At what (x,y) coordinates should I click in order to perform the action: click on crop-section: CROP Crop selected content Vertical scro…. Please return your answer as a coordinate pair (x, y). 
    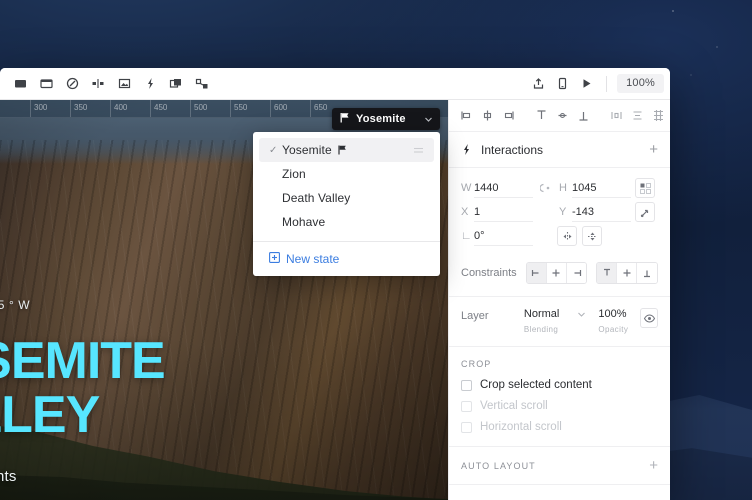
    Looking at the image, I should click on (559, 397).